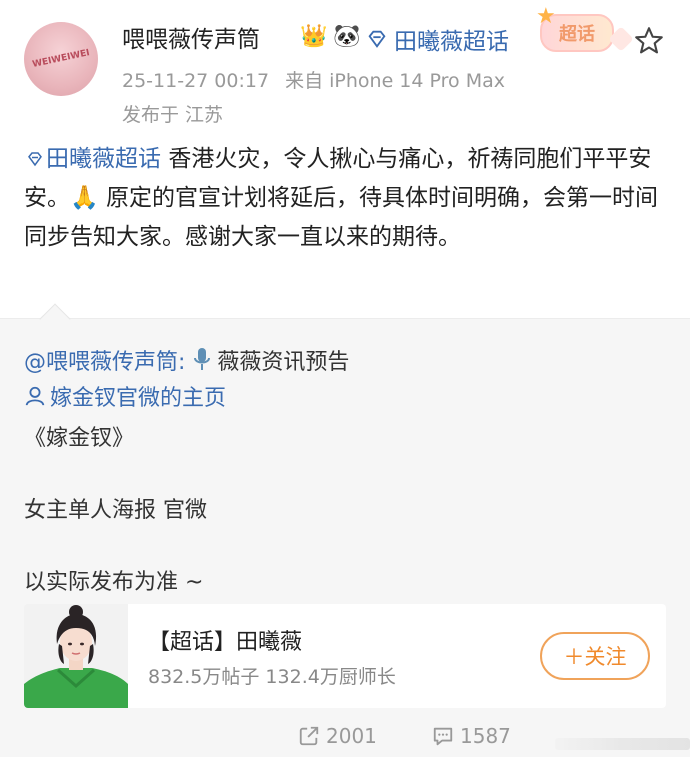  I want to click on comment-count: 1587, so click(485, 736).